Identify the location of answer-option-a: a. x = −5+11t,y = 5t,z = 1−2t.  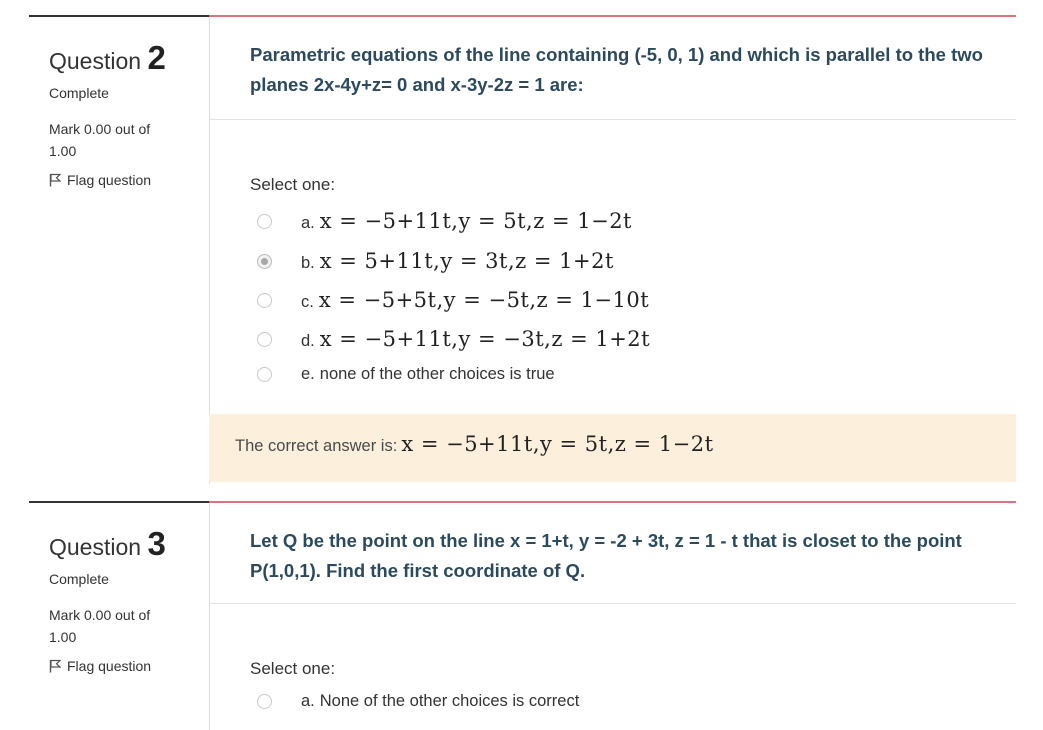
(444, 221).